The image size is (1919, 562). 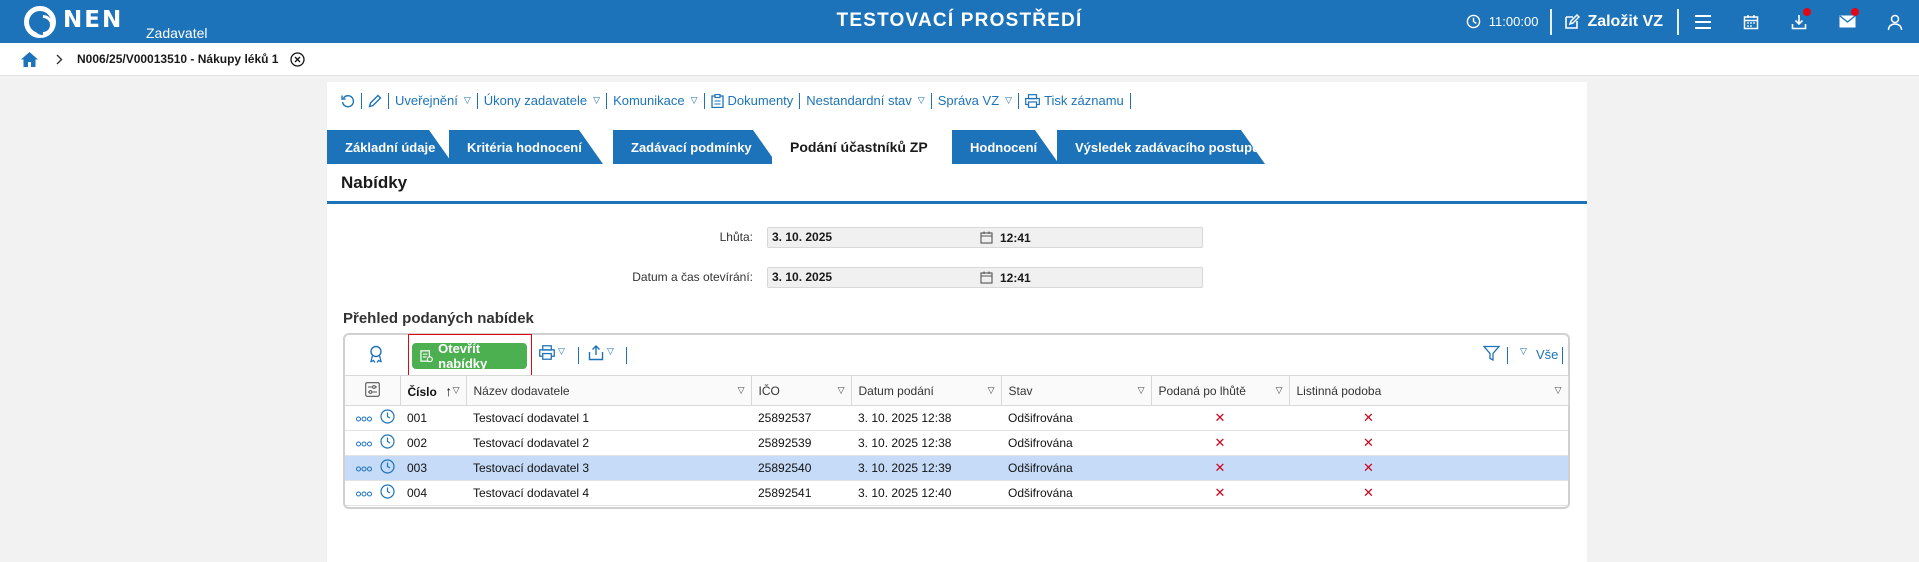 What do you see at coordinates (608, 493) in the screenshot?
I see `cell-nazev: Testovací dodavatel 4` at bounding box center [608, 493].